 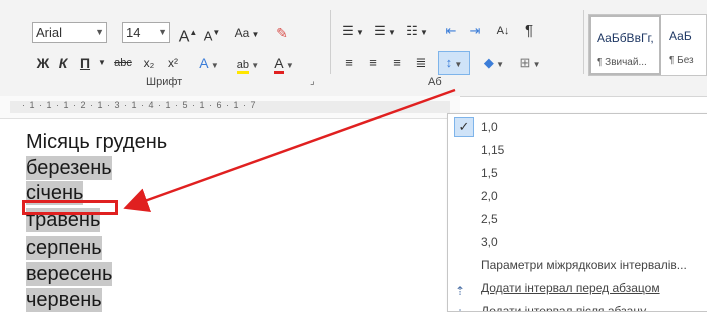 What do you see at coordinates (212, 33) in the screenshot?
I see `shrink-font-button: A▼` at bounding box center [212, 33].